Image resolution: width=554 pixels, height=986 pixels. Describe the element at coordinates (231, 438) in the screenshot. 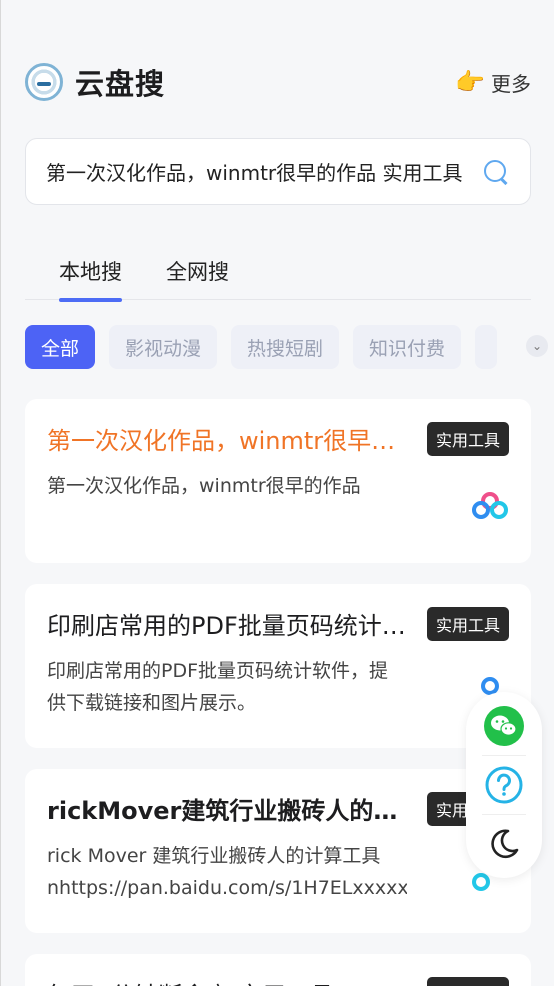

I see `result-title: 第一次汉化作品，winmtr很早的作品` at that location.